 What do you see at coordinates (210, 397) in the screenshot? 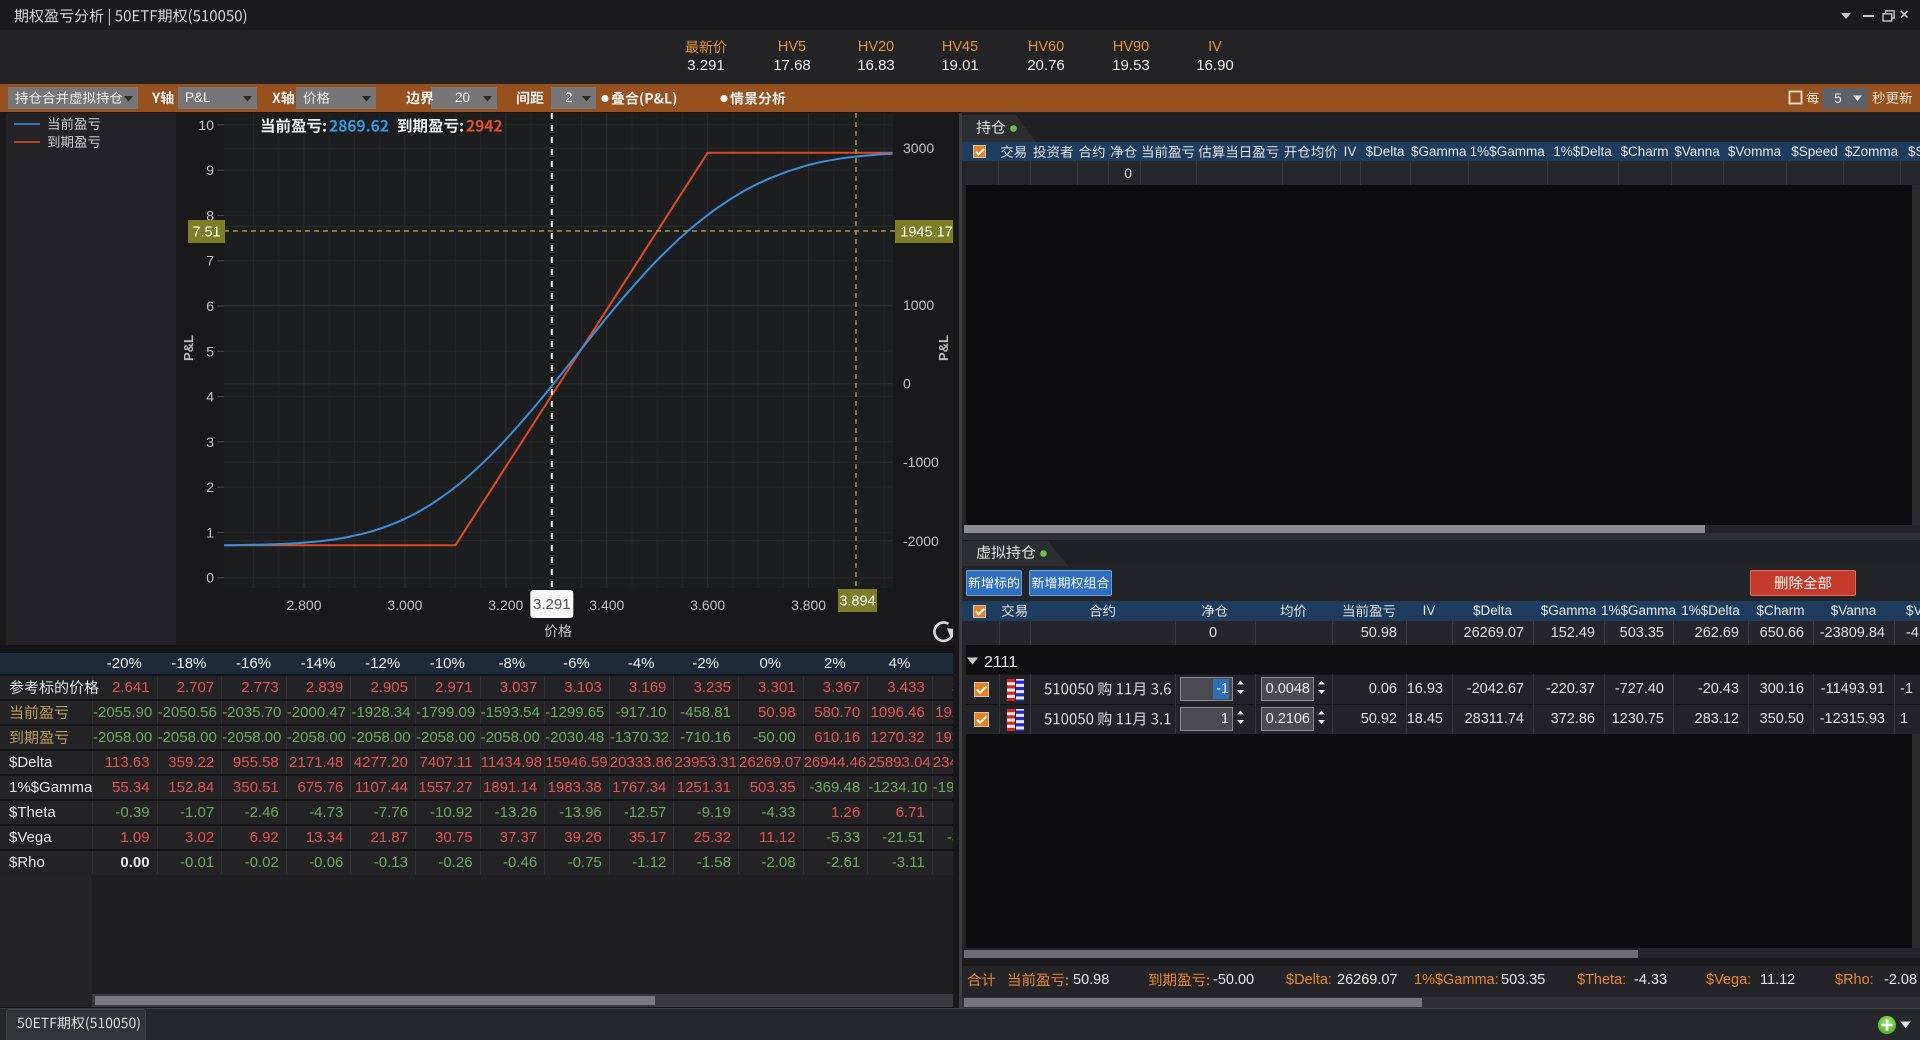
I see `svg-text: 4` at bounding box center [210, 397].